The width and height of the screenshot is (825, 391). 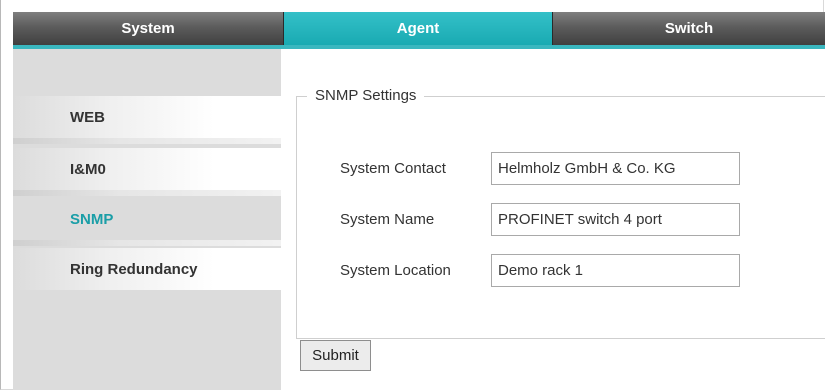 What do you see at coordinates (395, 270) in the screenshot?
I see `system-location-label: System Location` at bounding box center [395, 270].